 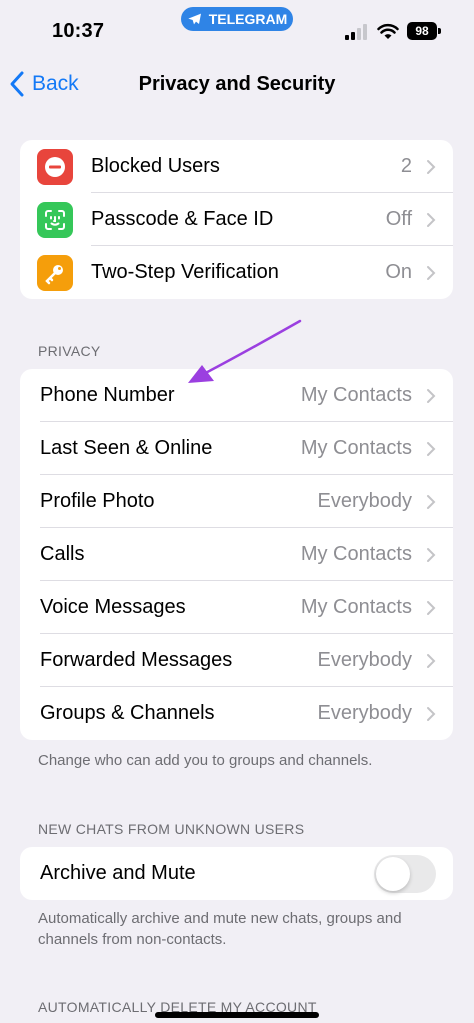 I want to click on blocked-users-row: Blocked Users 2, so click(x=236, y=166).